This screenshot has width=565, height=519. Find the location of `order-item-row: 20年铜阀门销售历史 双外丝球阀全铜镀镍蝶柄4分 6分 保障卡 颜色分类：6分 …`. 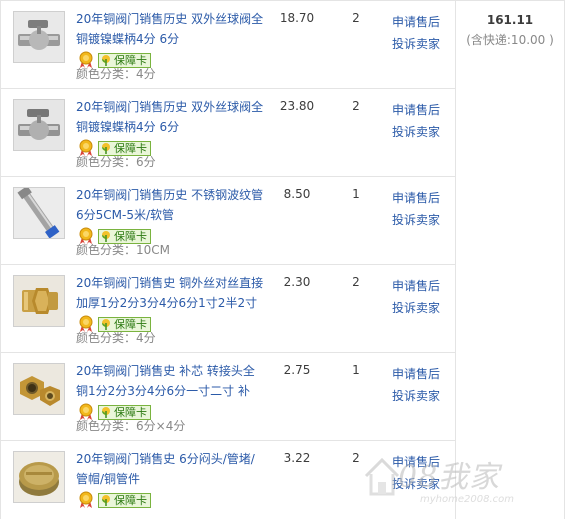

order-item-row: 20年铜阀门销售历史 双外丝球阀全铜镀镍蝶柄4分 6分 保障卡 颜色分类：6分 … is located at coordinates (227, 133).